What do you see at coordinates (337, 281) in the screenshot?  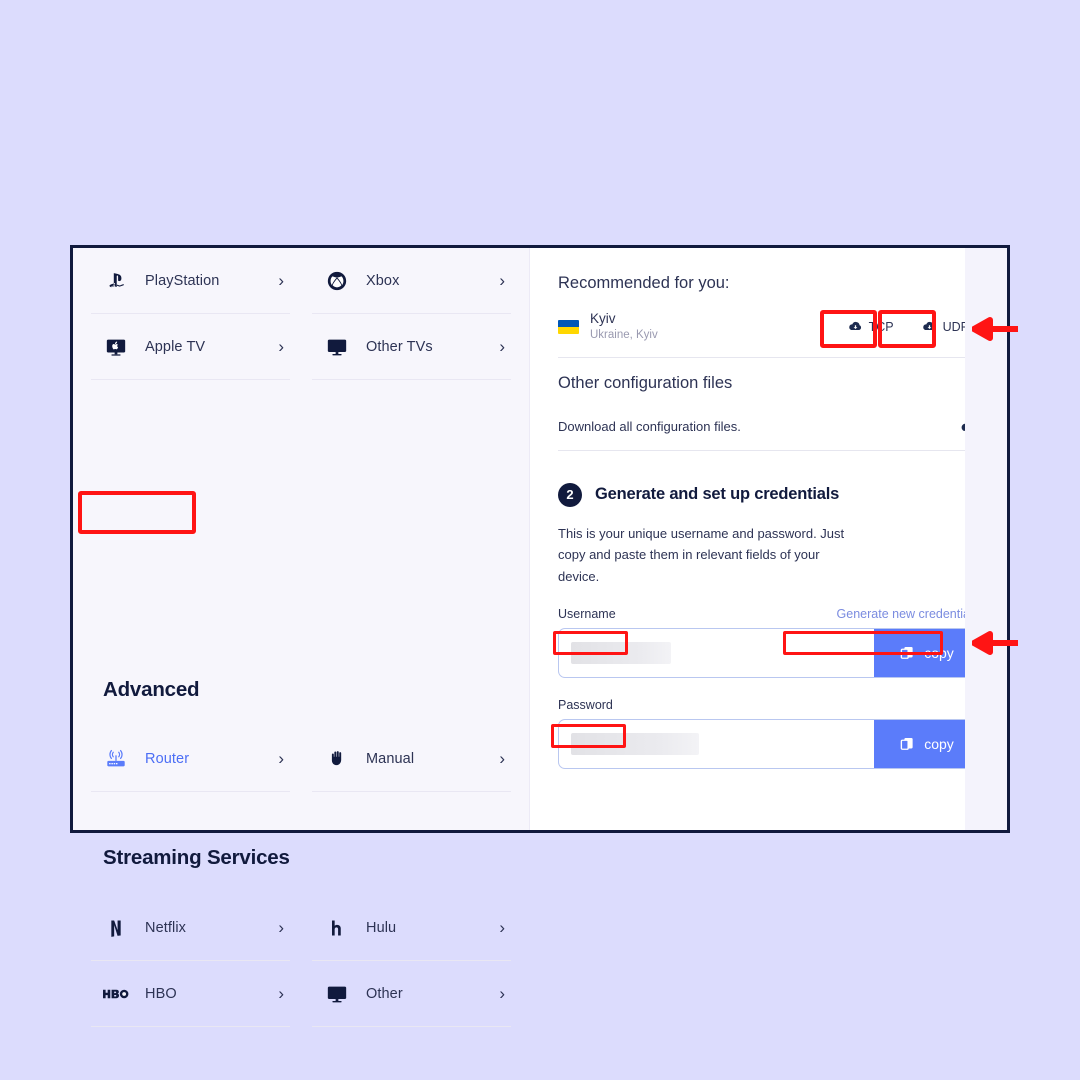 I see `xbox-icon` at bounding box center [337, 281].